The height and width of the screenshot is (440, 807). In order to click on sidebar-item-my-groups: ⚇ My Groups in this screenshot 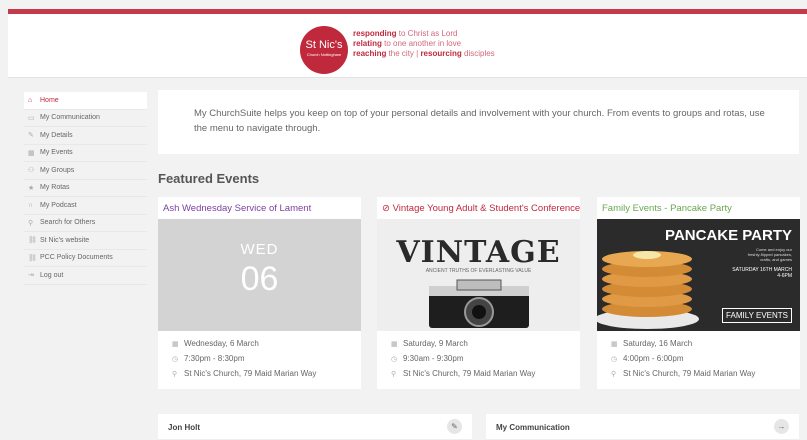, I will do `click(85, 171)`.